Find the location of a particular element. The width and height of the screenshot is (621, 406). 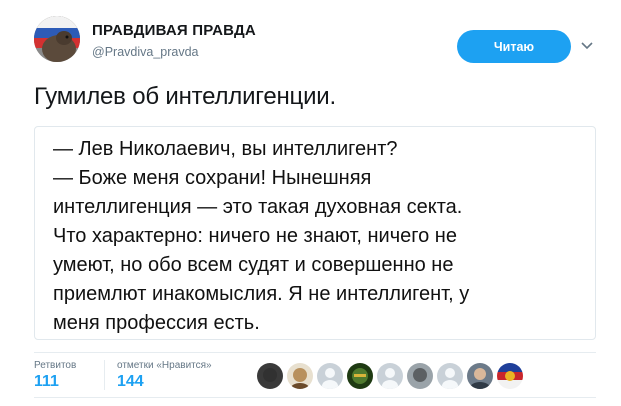

following-button: Читаю is located at coordinates (514, 46).